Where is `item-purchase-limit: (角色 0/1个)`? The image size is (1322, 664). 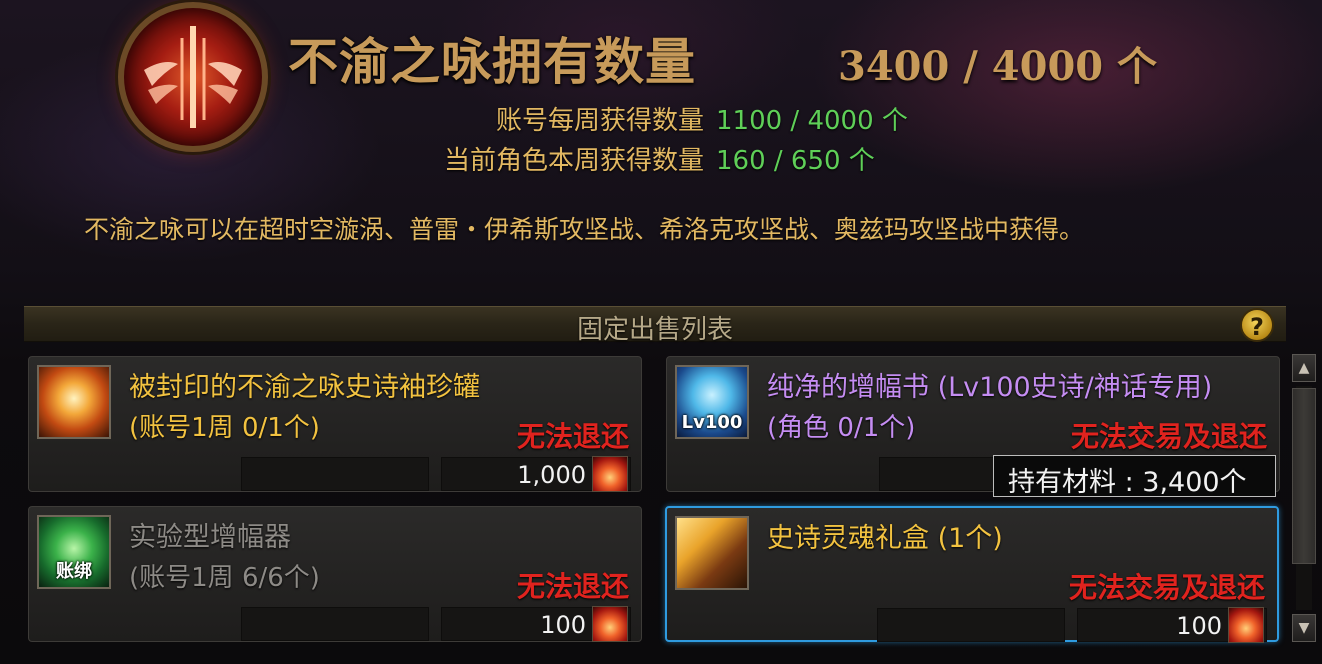
item-purchase-limit: (角色 0/1个) is located at coordinates (841, 428).